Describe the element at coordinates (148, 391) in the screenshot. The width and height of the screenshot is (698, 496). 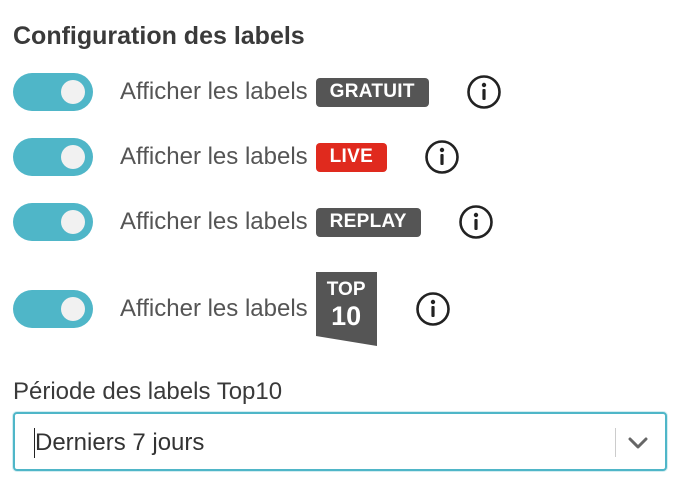
I see `period-label: Période des labels Top10` at that location.